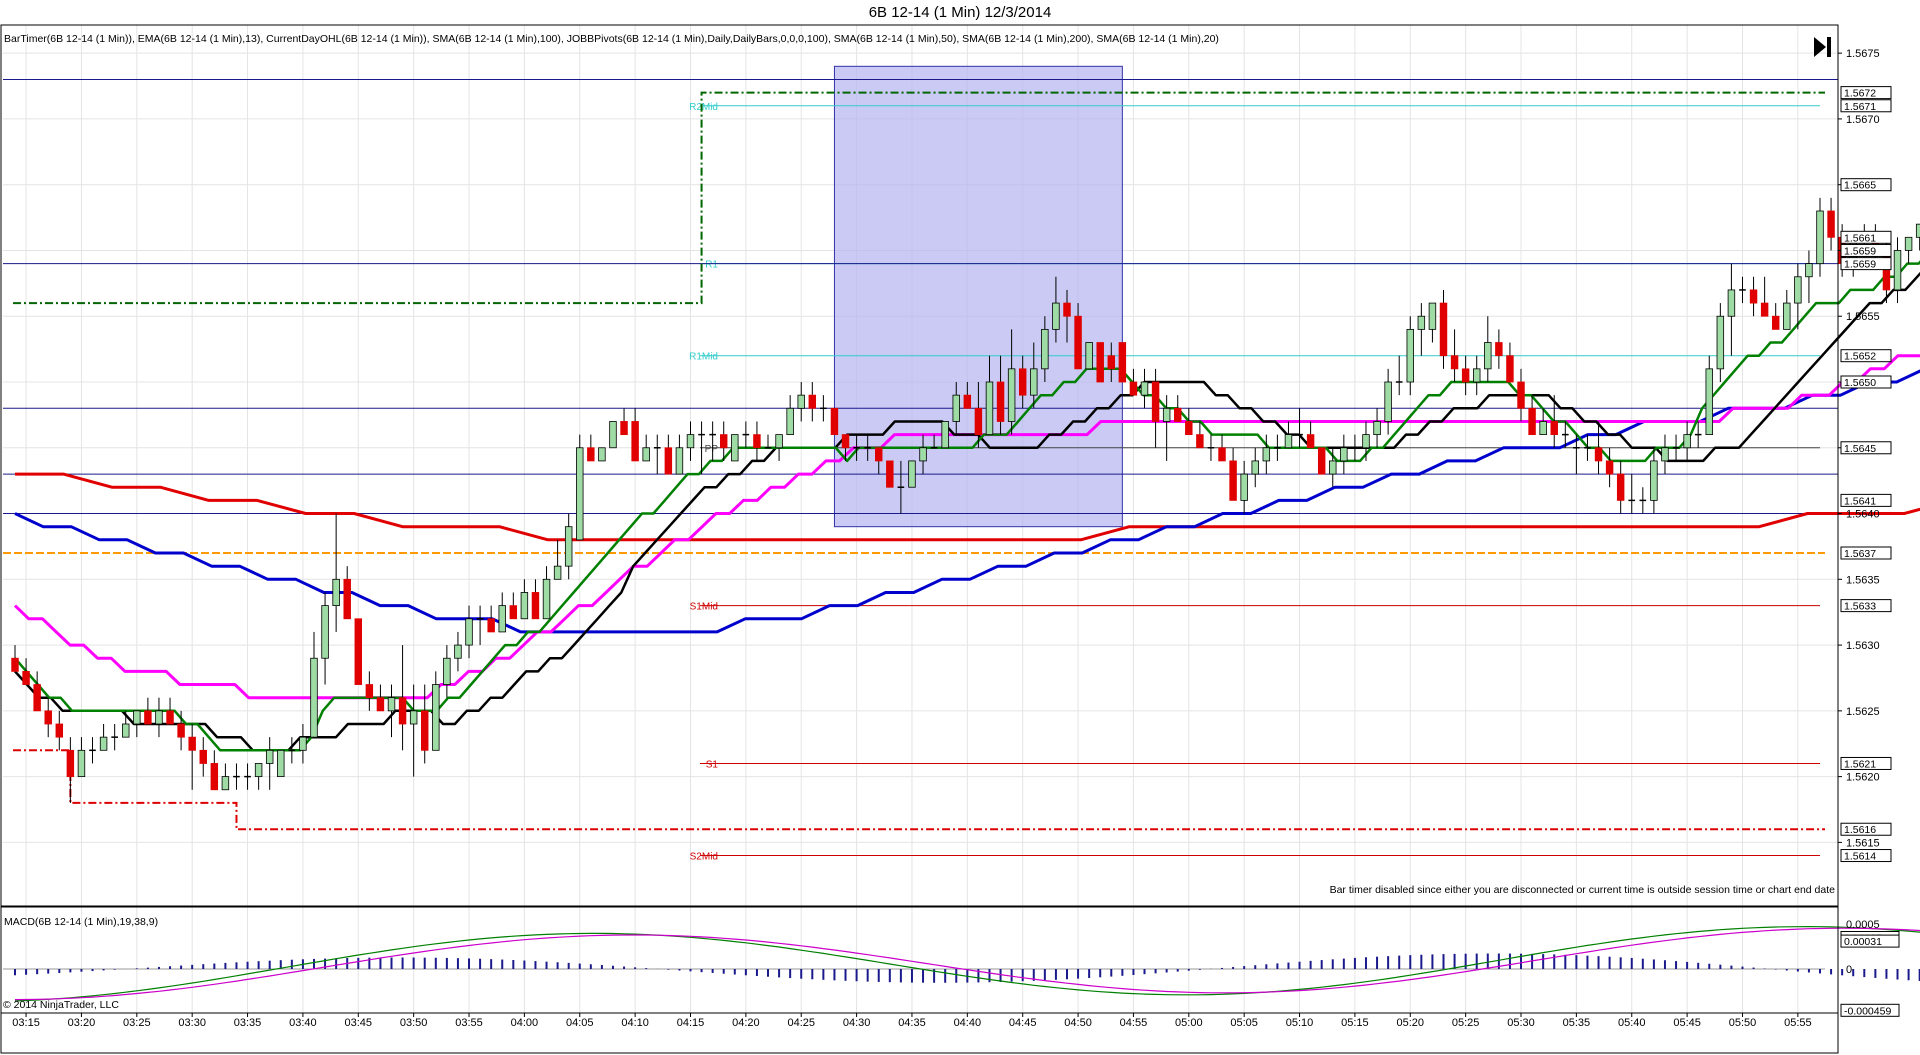 The height and width of the screenshot is (1055, 1920). What do you see at coordinates (704, 607) in the screenshot?
I see `pivot-level-label: S1Mid` at bounding box center [704, 607].